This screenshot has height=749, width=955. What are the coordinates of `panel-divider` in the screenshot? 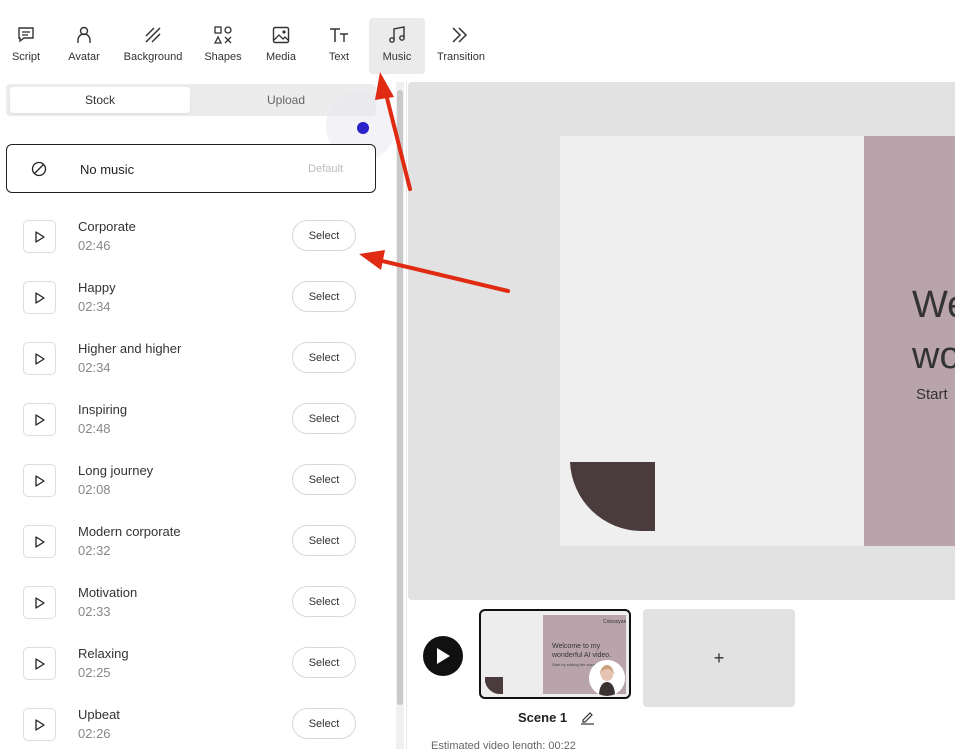 It's located at (406, 415).